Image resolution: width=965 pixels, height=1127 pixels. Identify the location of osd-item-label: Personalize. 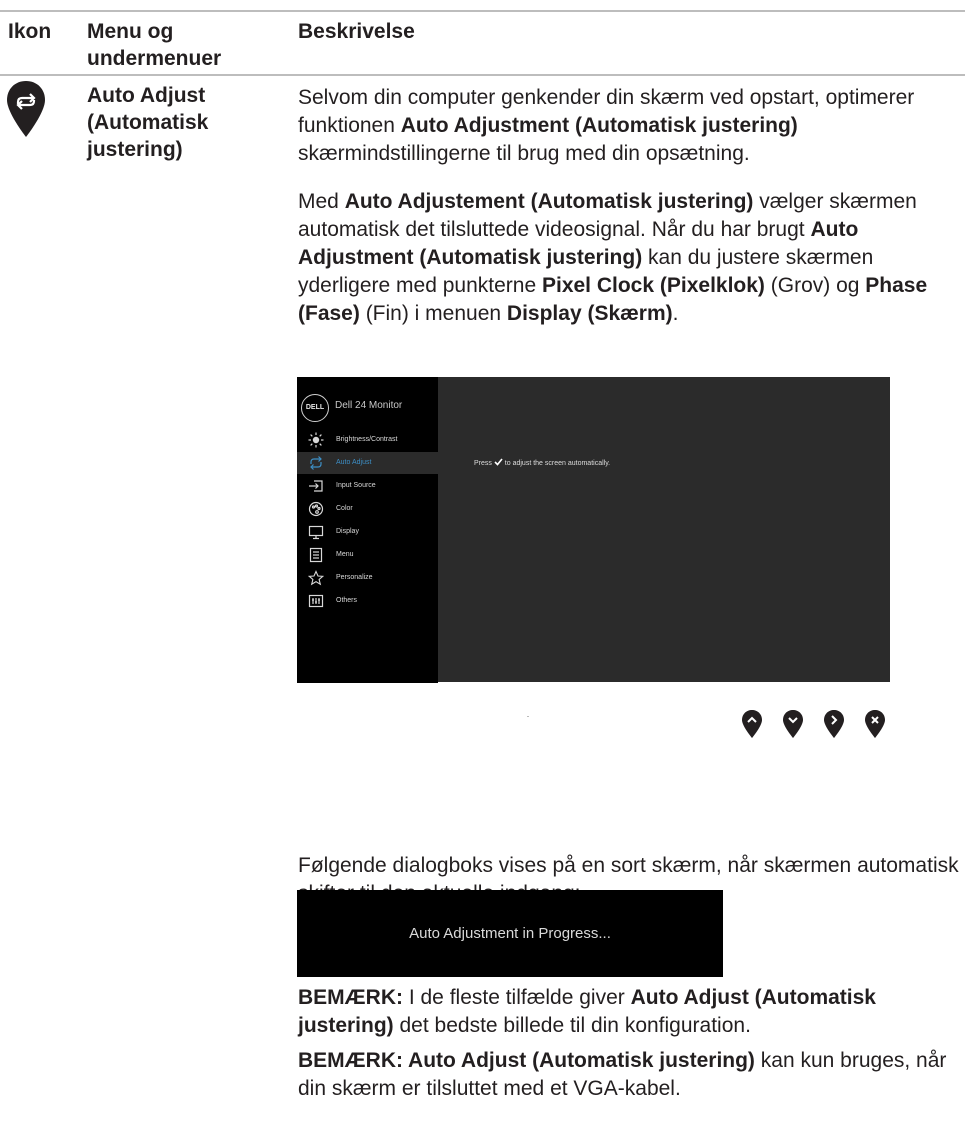
(354, 577).